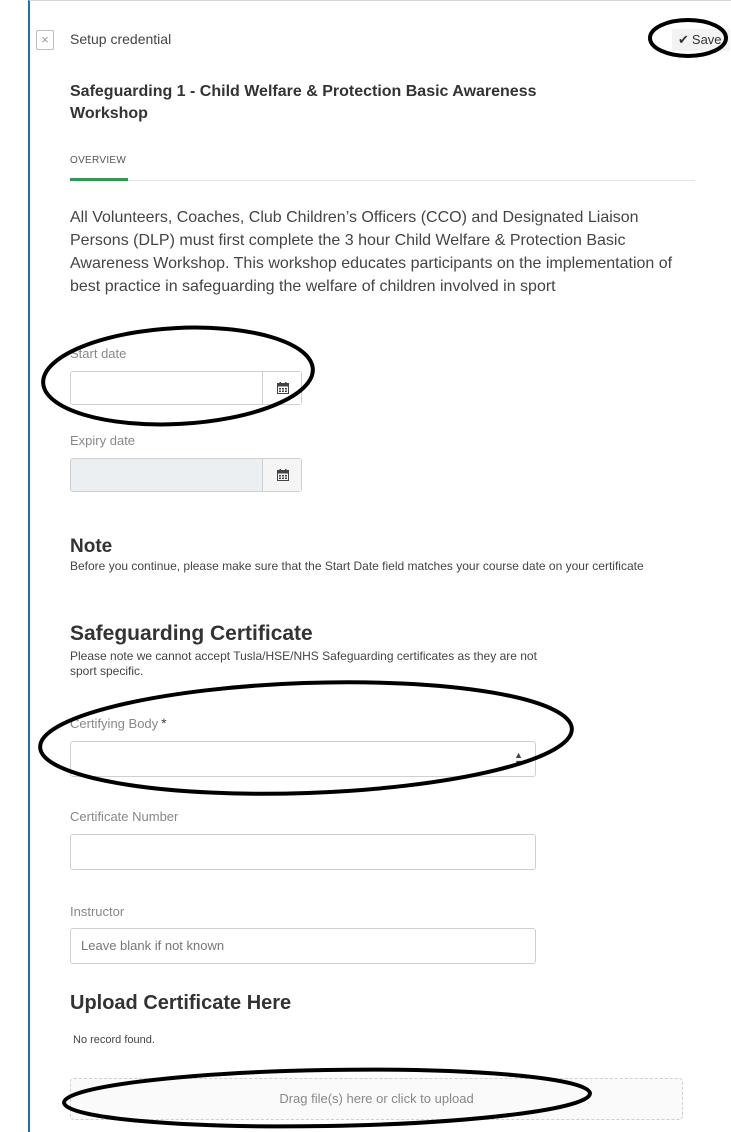 The height and width of the screenshot is (1132, 731). Describe the element at coordinates (683, 39) in the screenshot. I see `check-icon: ✔` at that location.